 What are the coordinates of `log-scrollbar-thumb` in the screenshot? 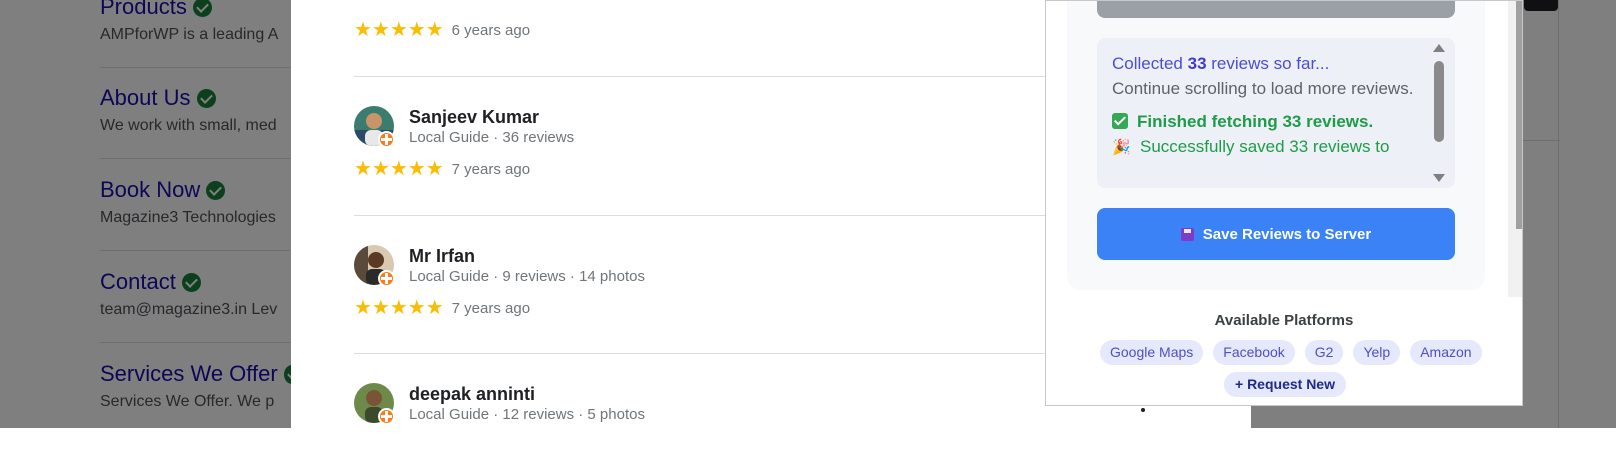 It's located at (1439, 101).